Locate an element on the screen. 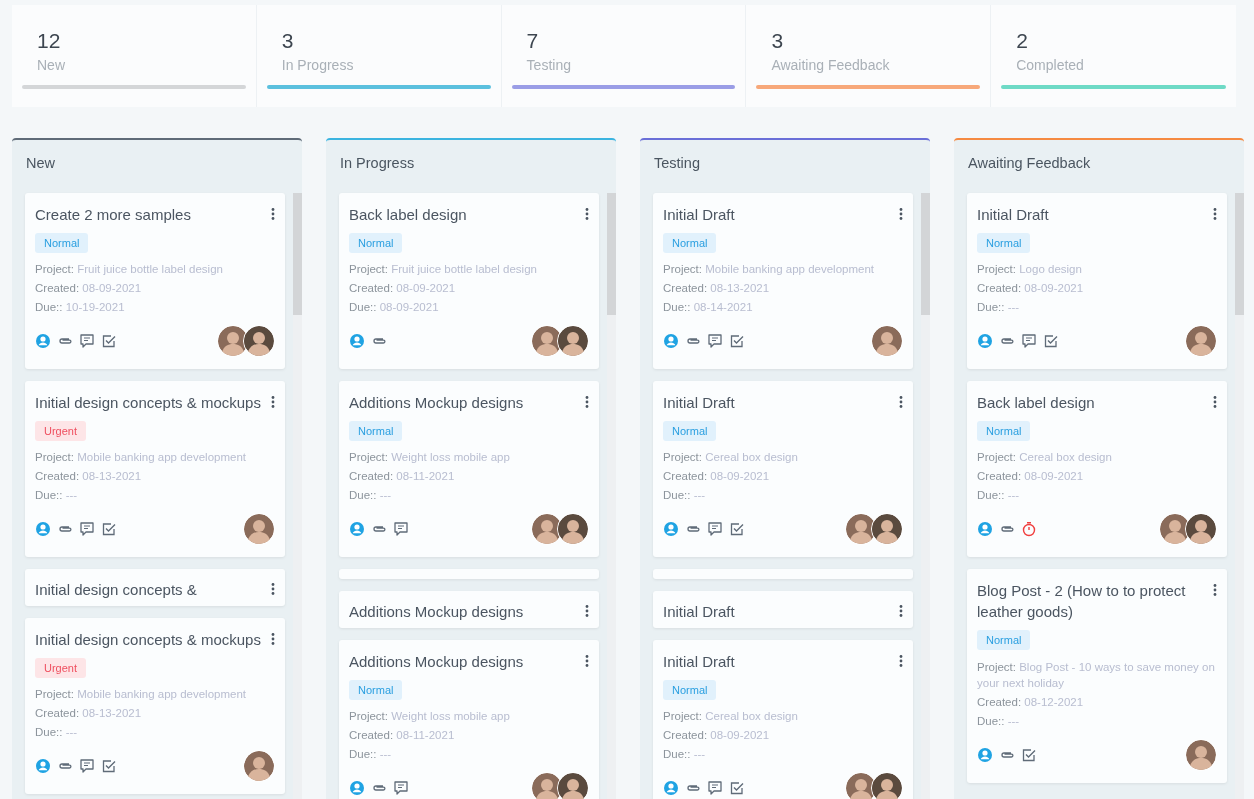 The width and height of the screenshot is (1254, 799). card-title: Additions Mockup designs is located at coordinates (436, 612).